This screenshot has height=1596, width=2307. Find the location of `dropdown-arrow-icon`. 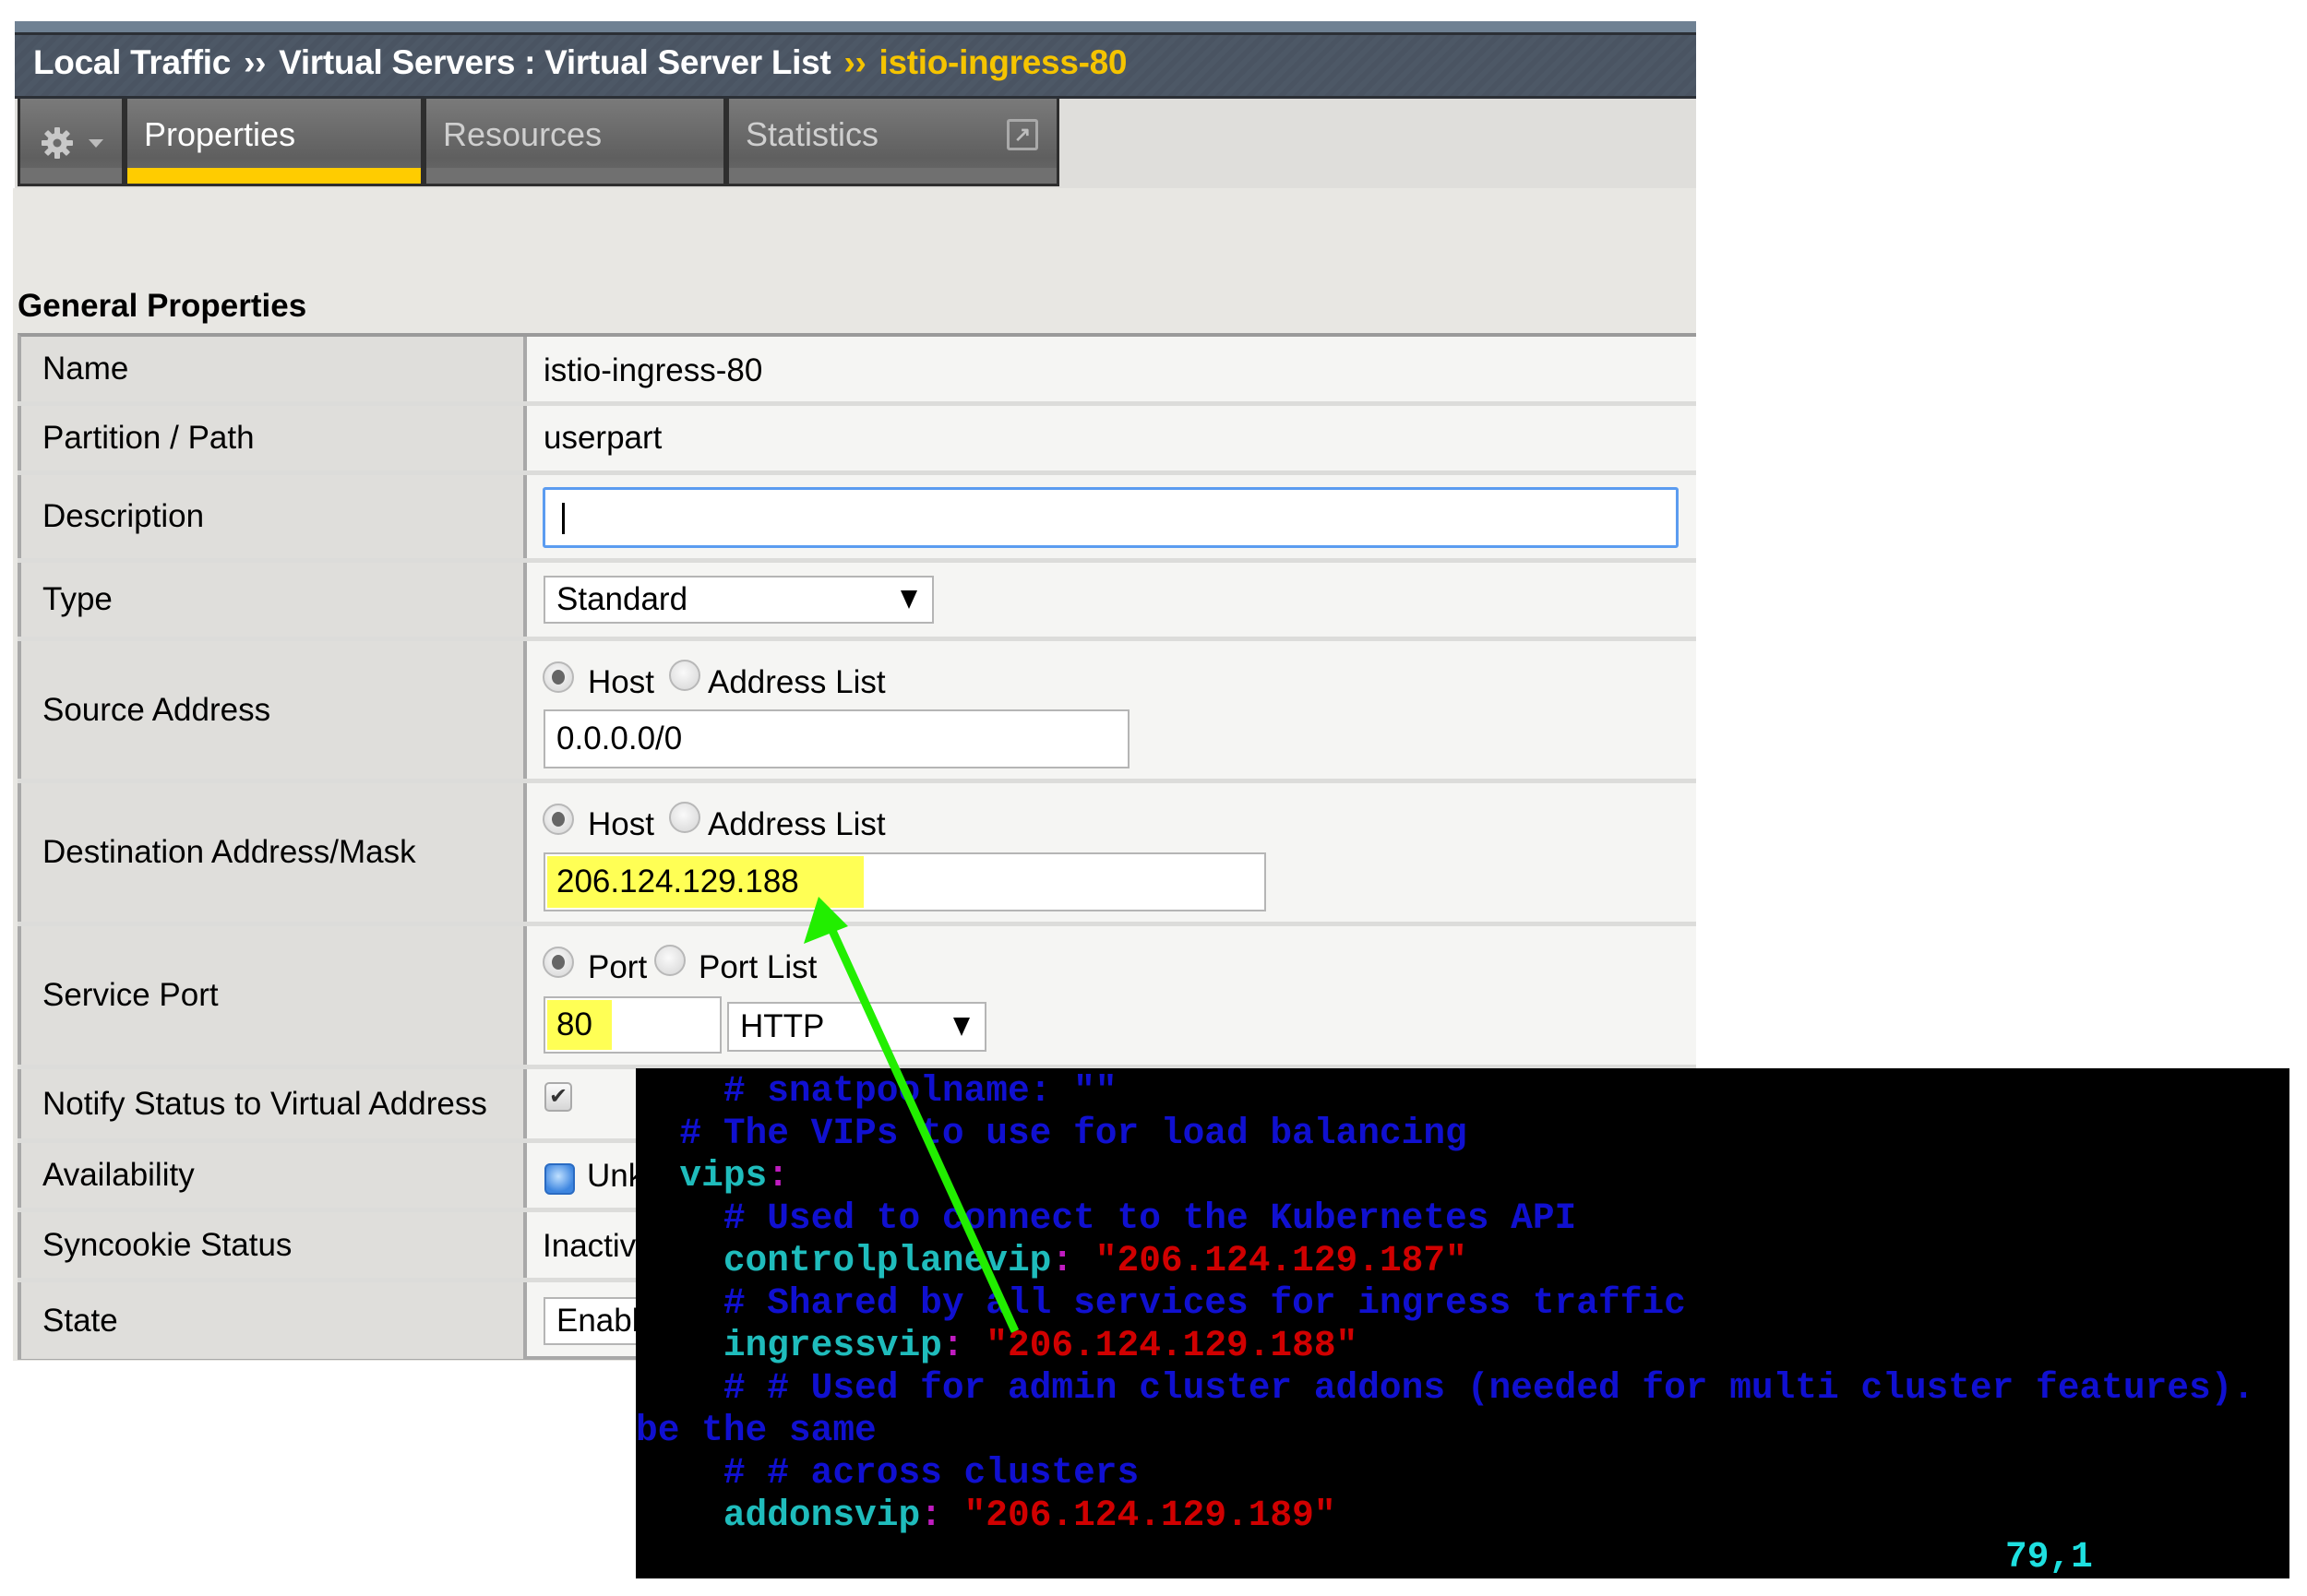

dropdown-arrow-icon is located at coordinates (909, 599).